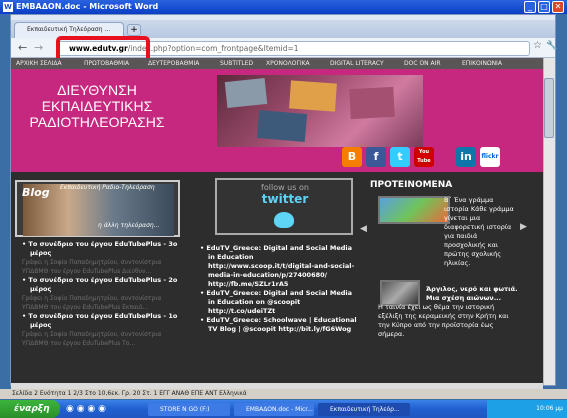 This screenshot has height=418, width=567. I want to click on facebook-icon: f, so click(376, 157).